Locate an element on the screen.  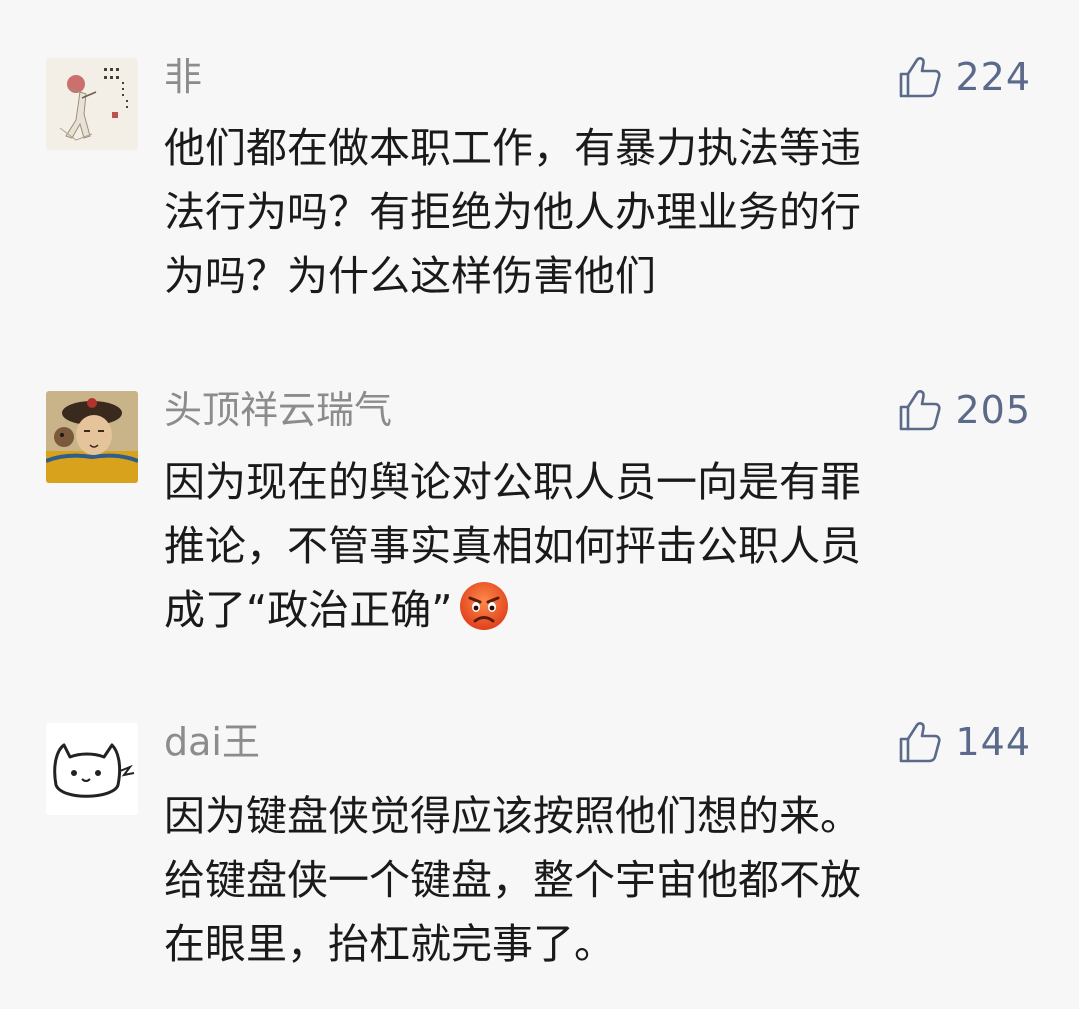
comment-author: dai王 is located at coordinates (212, 742).